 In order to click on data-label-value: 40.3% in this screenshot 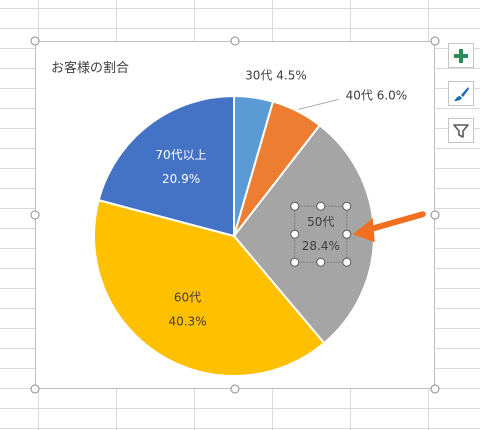, I will do `click(187, 321)`.